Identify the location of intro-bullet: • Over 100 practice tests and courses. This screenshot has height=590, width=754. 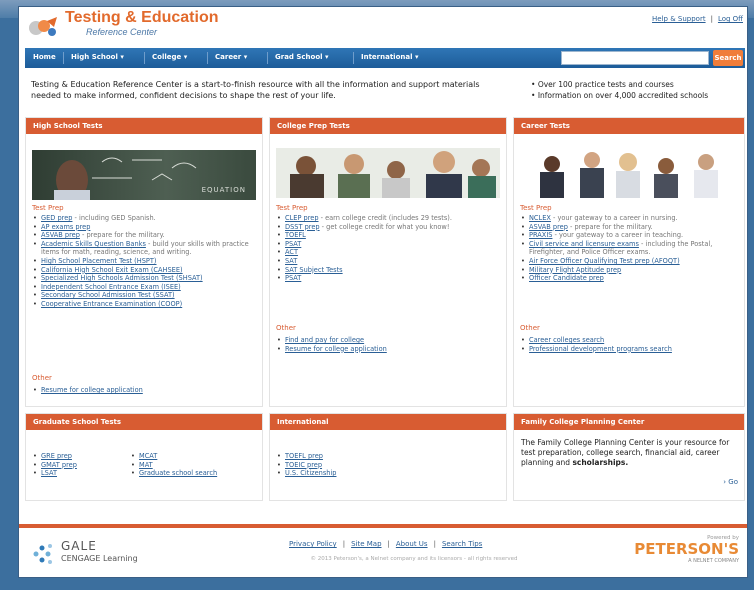
(602, 84).